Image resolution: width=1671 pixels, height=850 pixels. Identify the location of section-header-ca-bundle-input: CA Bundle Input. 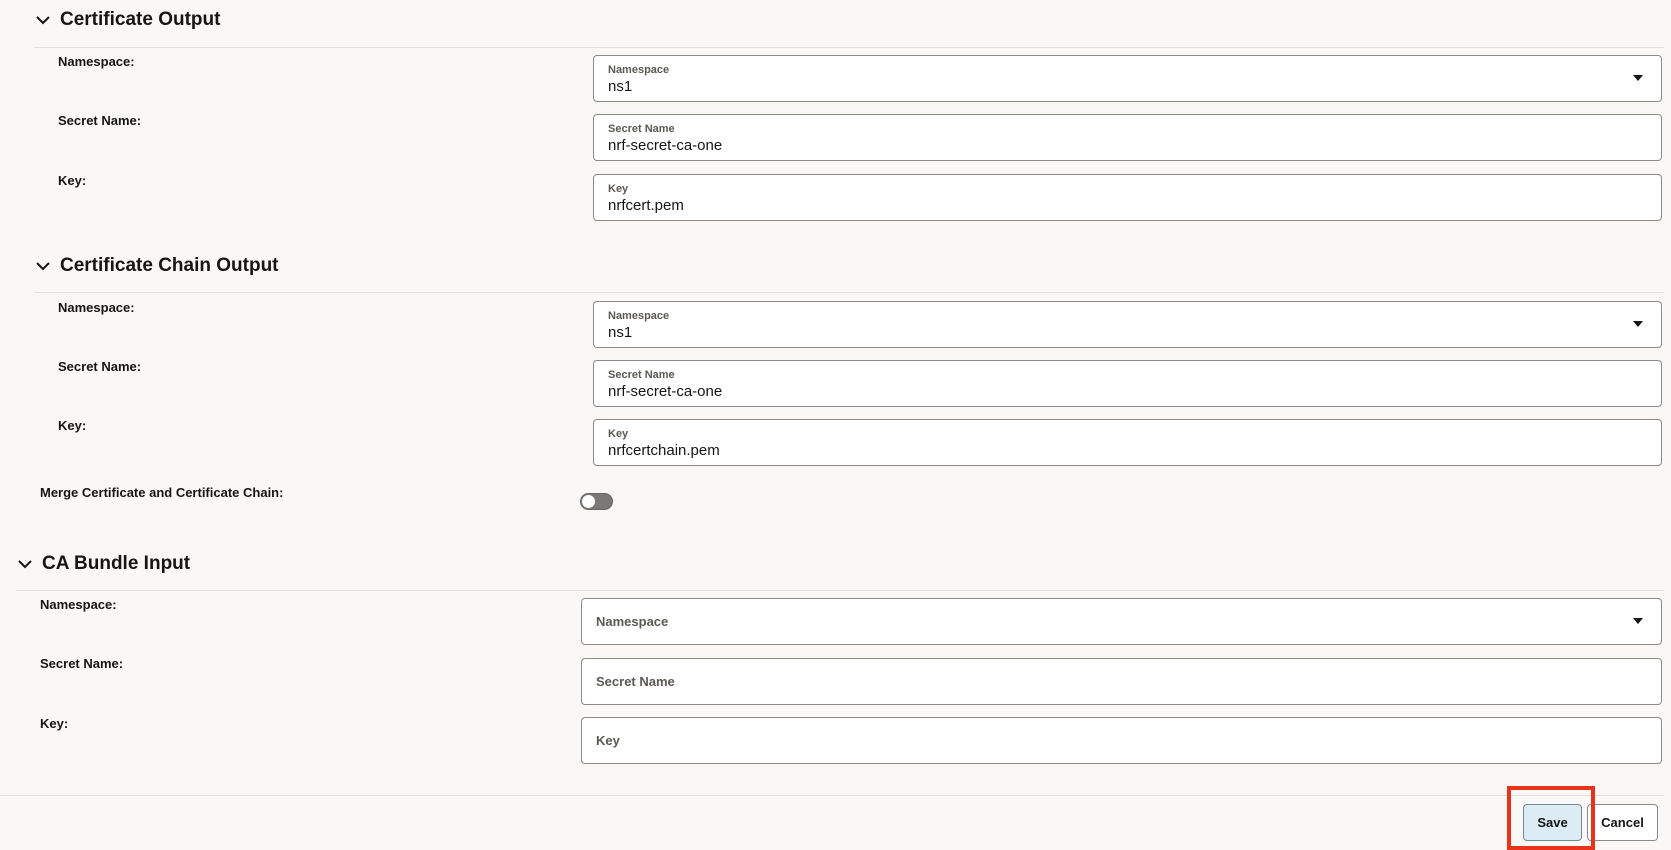
(103, 564).